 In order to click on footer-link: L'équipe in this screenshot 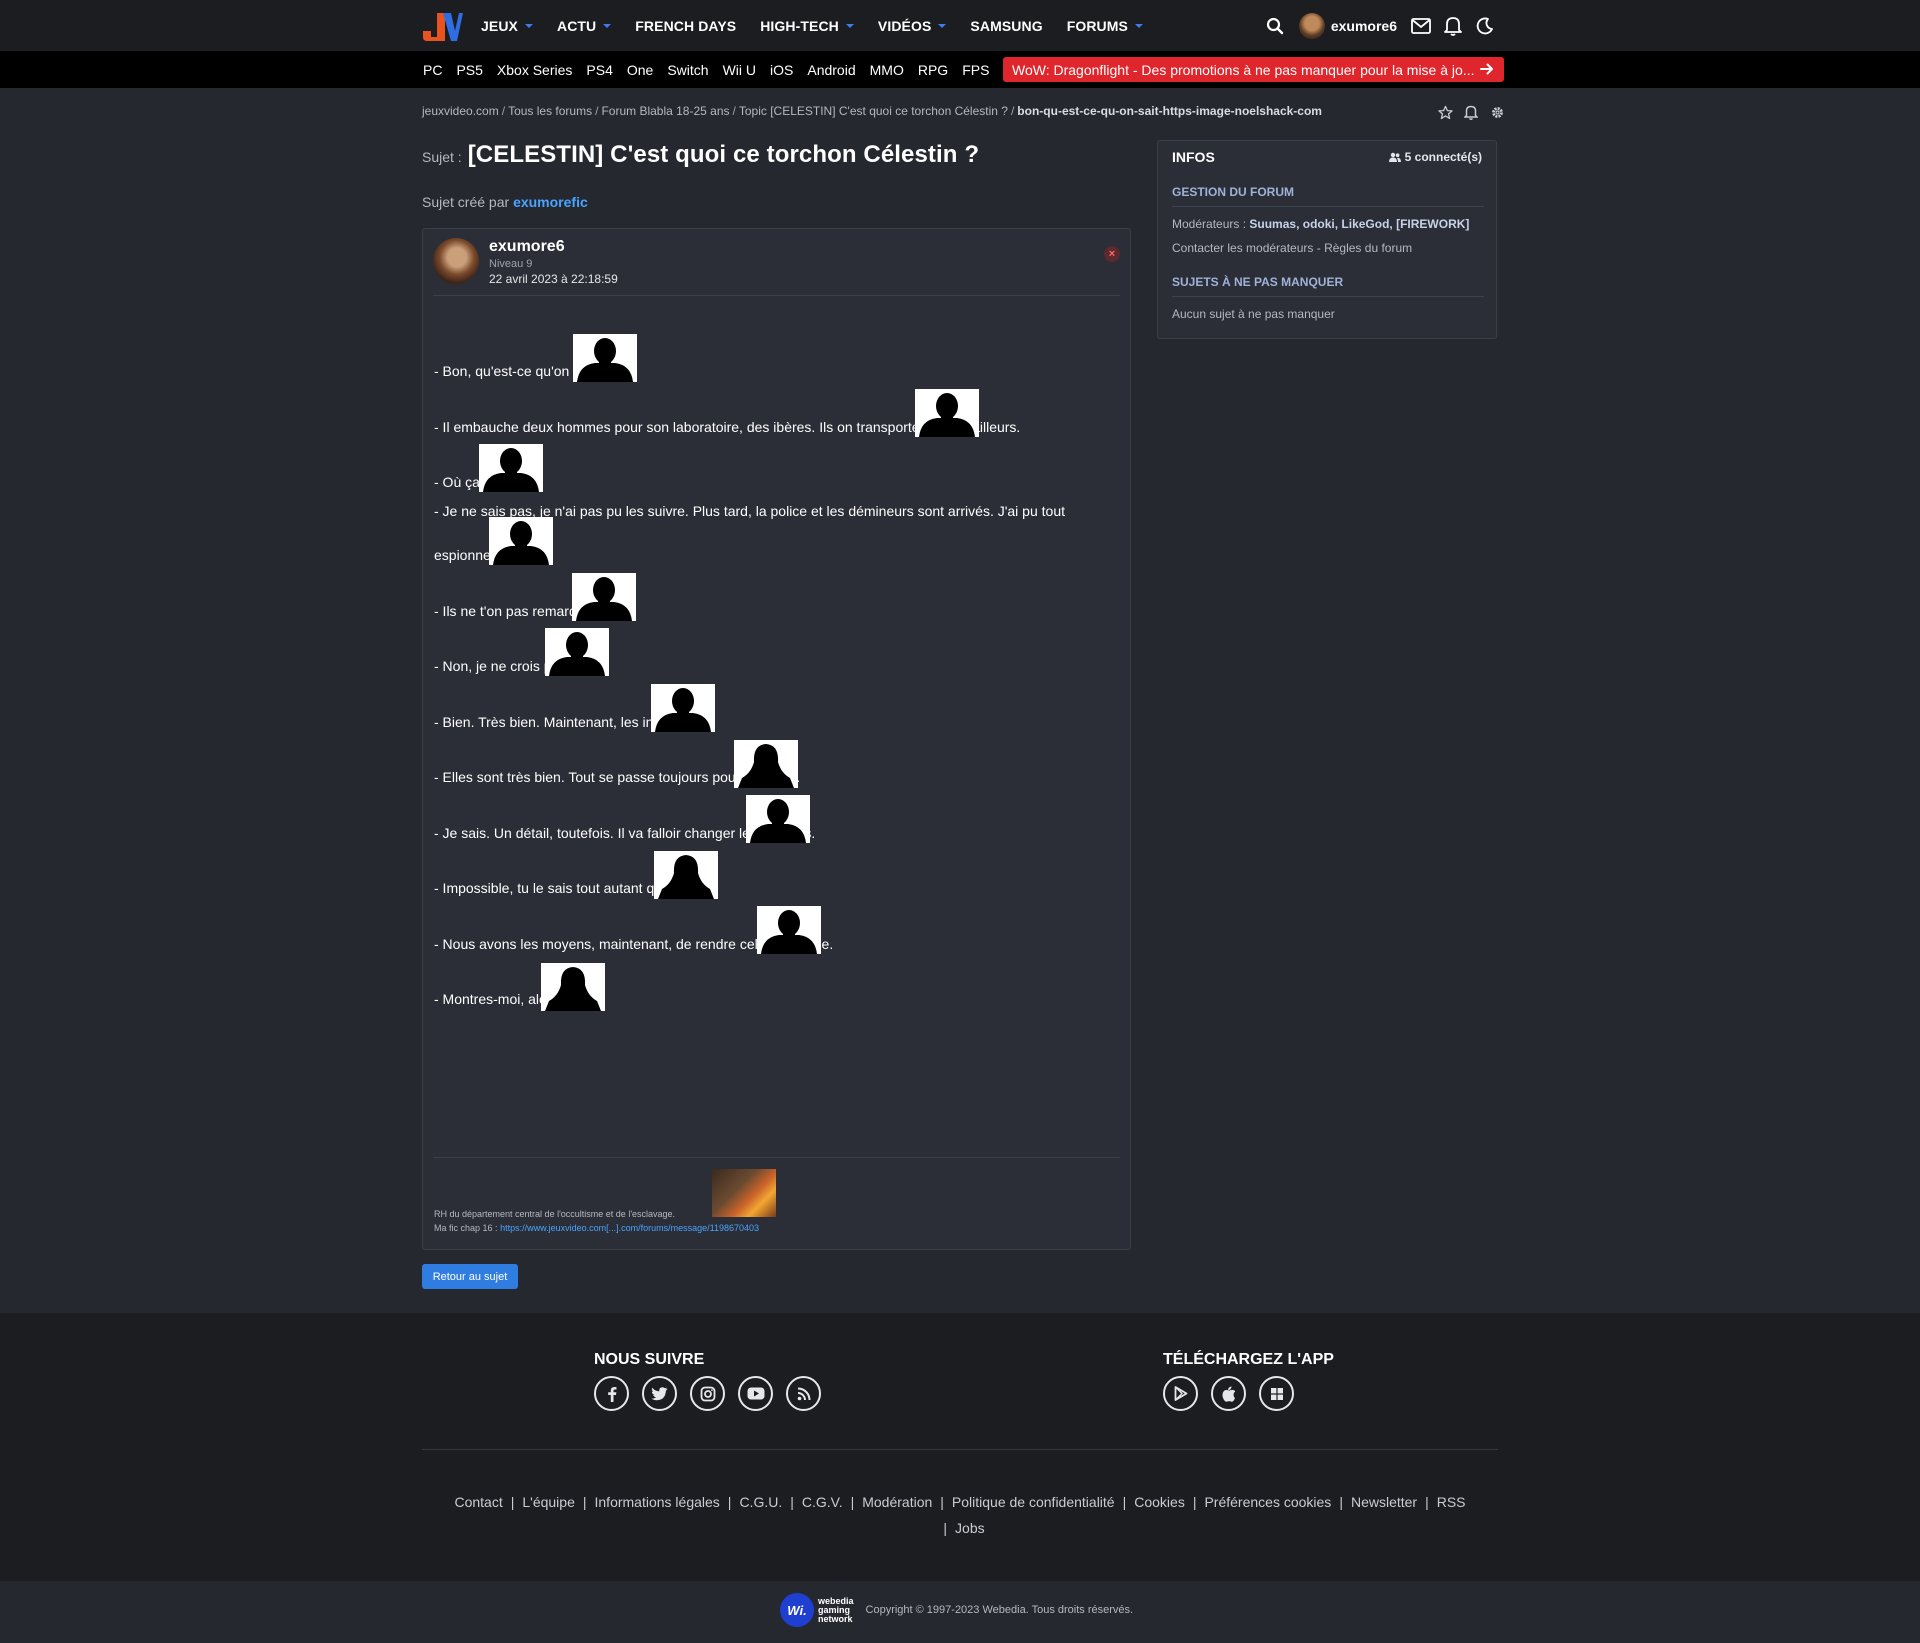, I will do `click(548, 1502)`.